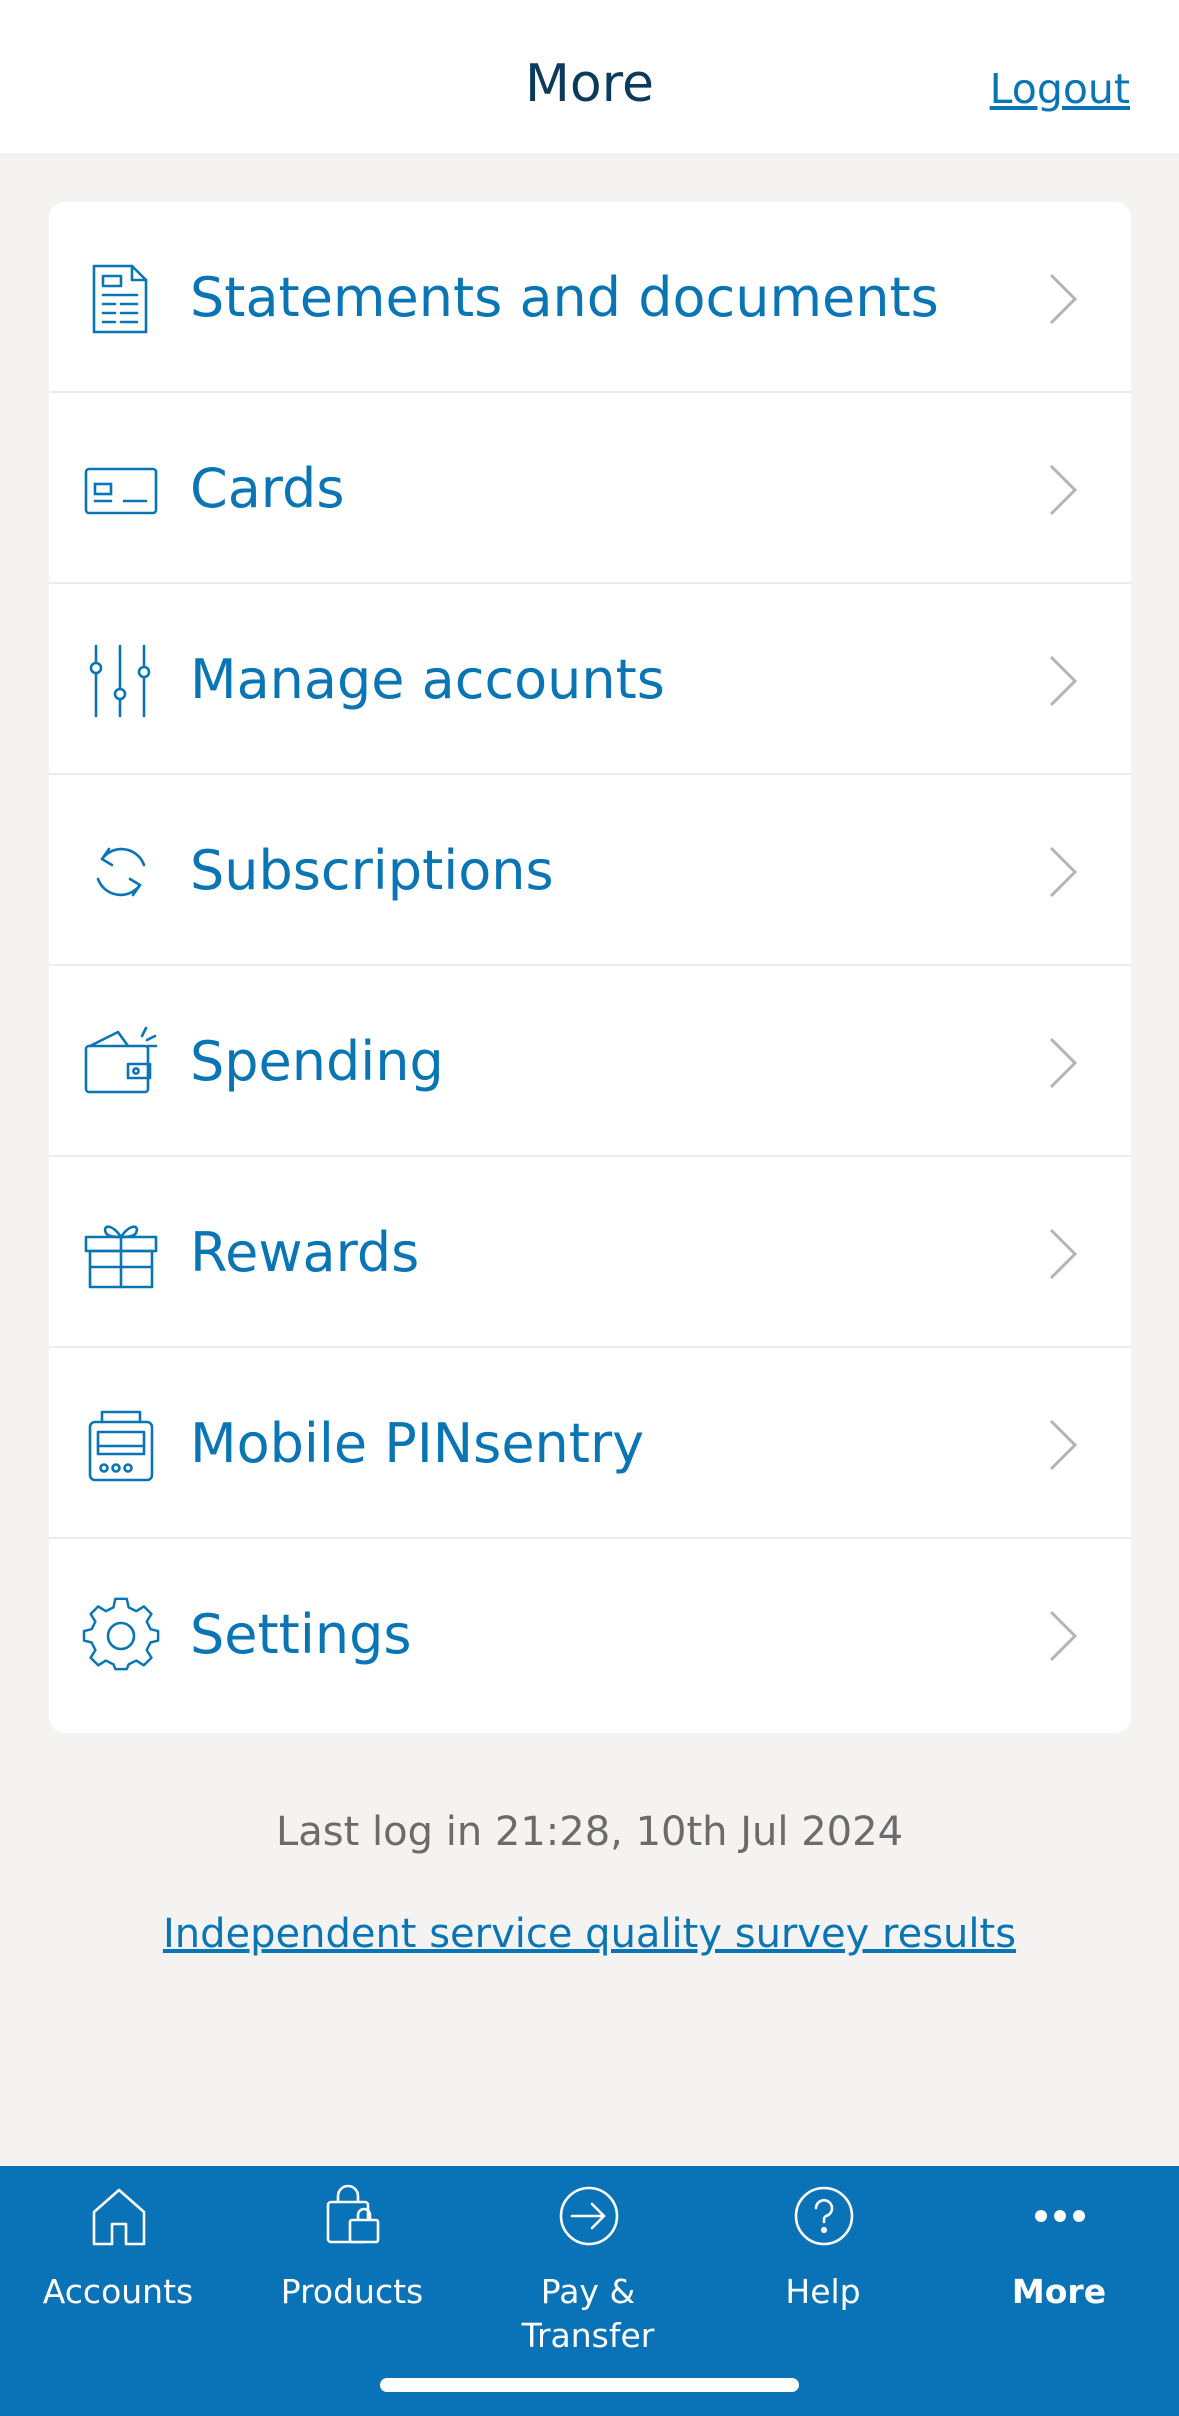 This screenshot has width=1179, height=2416. What do you see at coordinates (1059, 2261) in the screenshot?
I see `tab-more: More` at bounding box center [1059, 2261].